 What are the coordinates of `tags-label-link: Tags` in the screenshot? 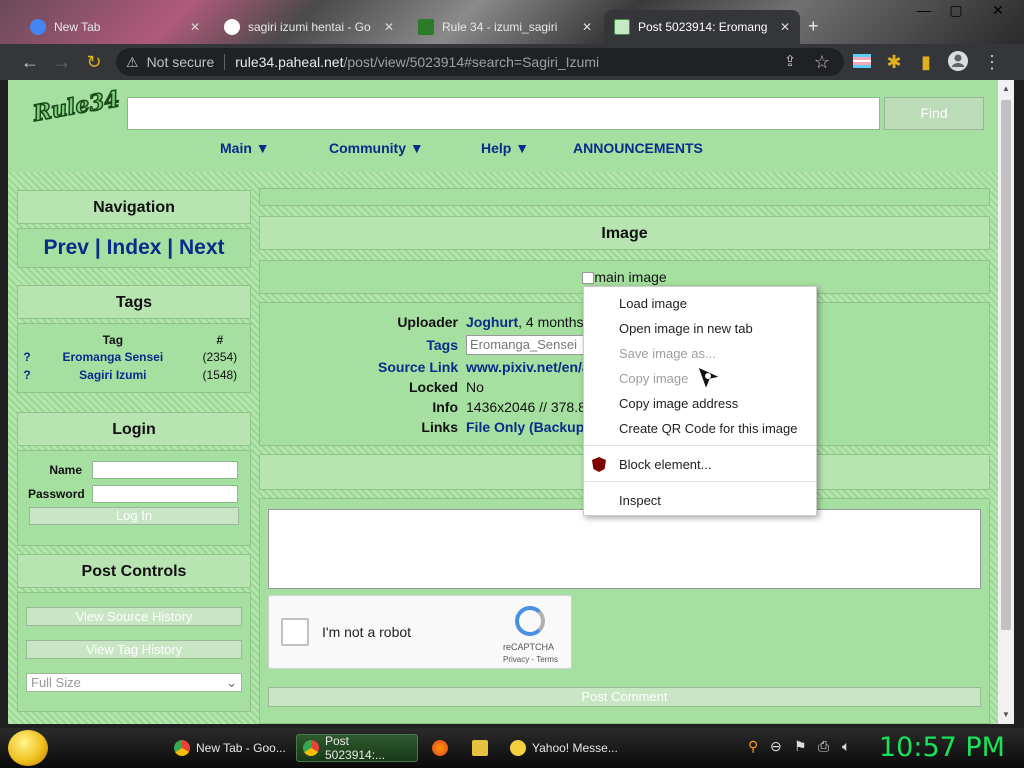 It's located at (418, 345).